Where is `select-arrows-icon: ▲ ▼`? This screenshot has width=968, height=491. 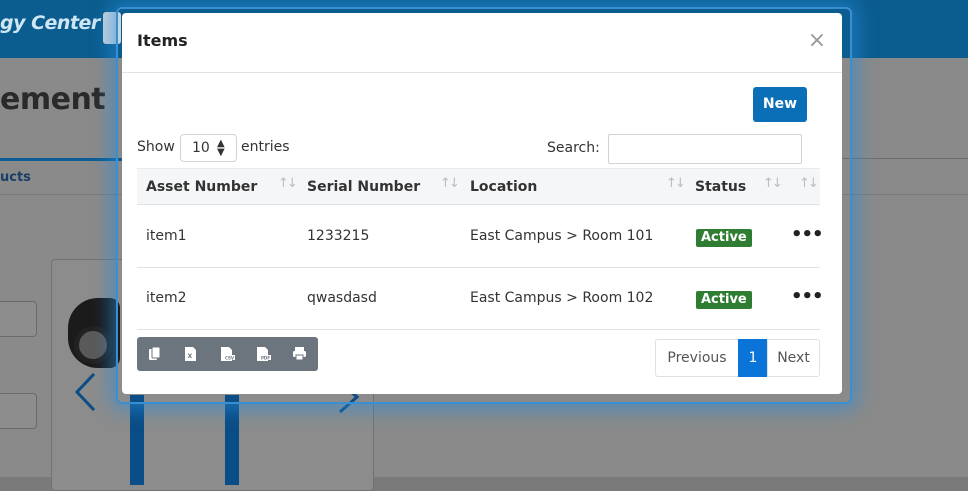 select-arrows-icon: ▲ ▼ is located at coordinates (221, 148).